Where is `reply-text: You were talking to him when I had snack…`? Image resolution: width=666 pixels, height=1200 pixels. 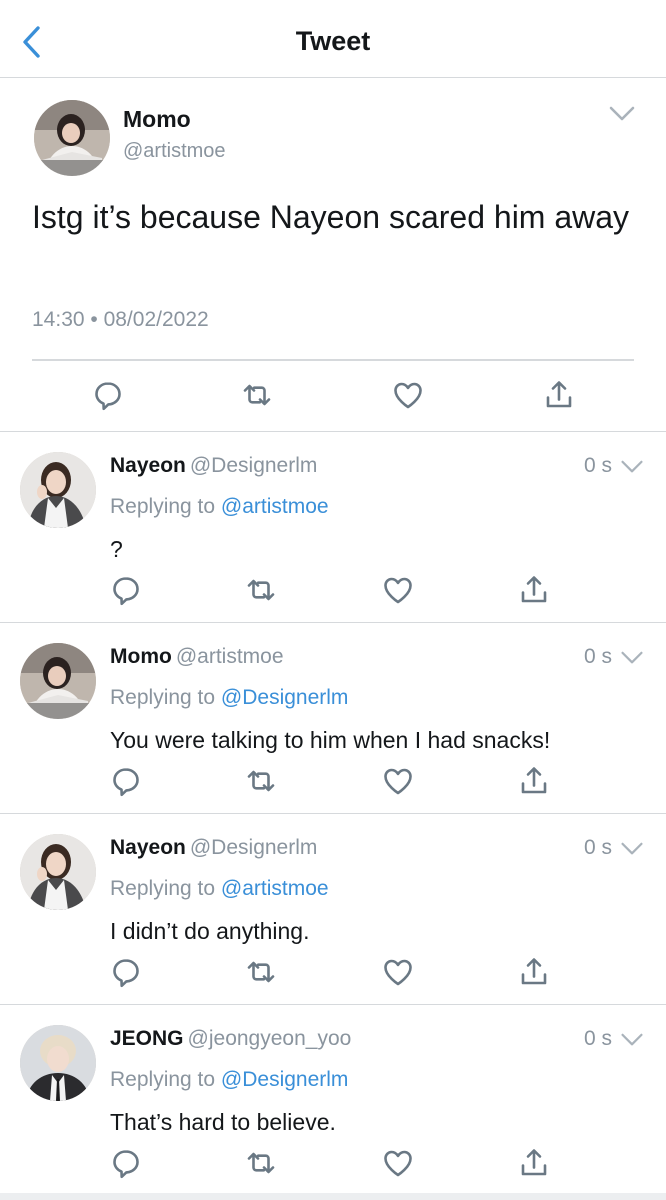 reply-text: You were talking to him when I had snack… is located at coordinates (330, 740).